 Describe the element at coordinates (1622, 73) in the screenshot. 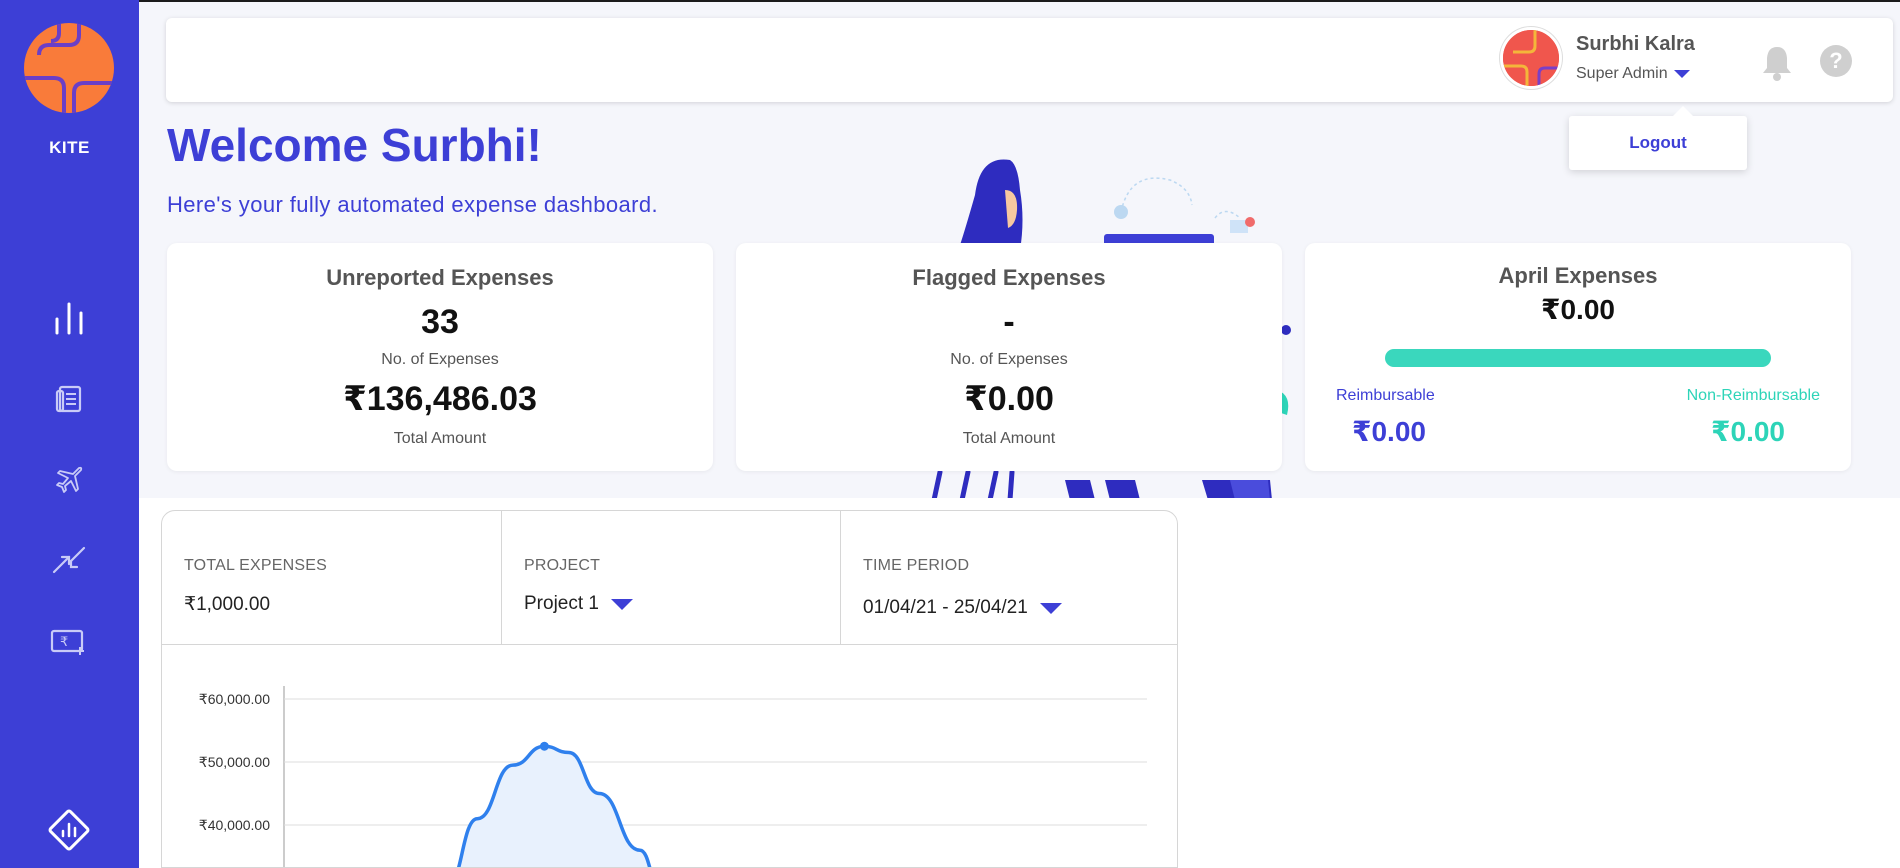

I see `user-role-label: Super Admin` at that location.